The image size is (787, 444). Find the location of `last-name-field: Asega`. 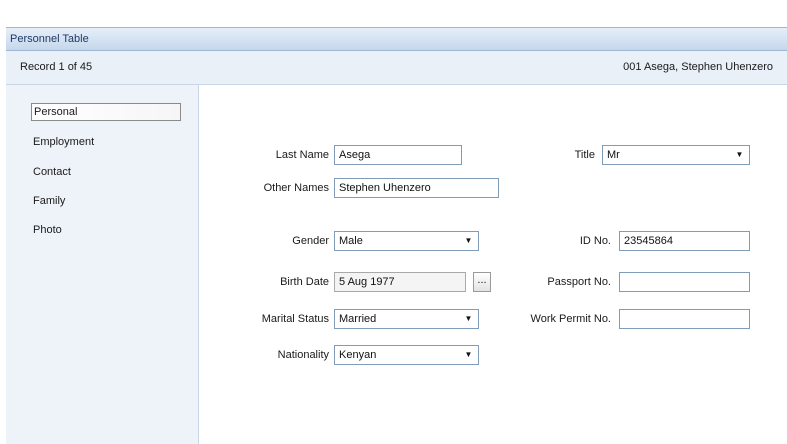

last-name-field: Asega is located at coordinates (398, 155).